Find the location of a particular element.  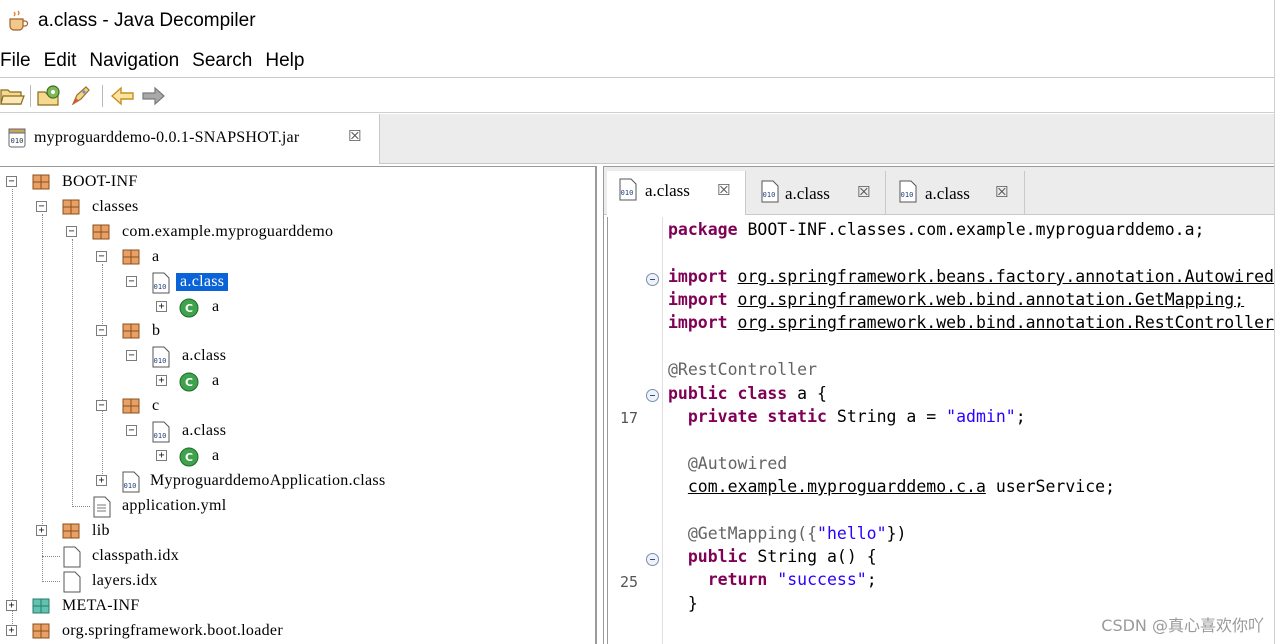

menu-file: File is located at coordinates (15, 61).